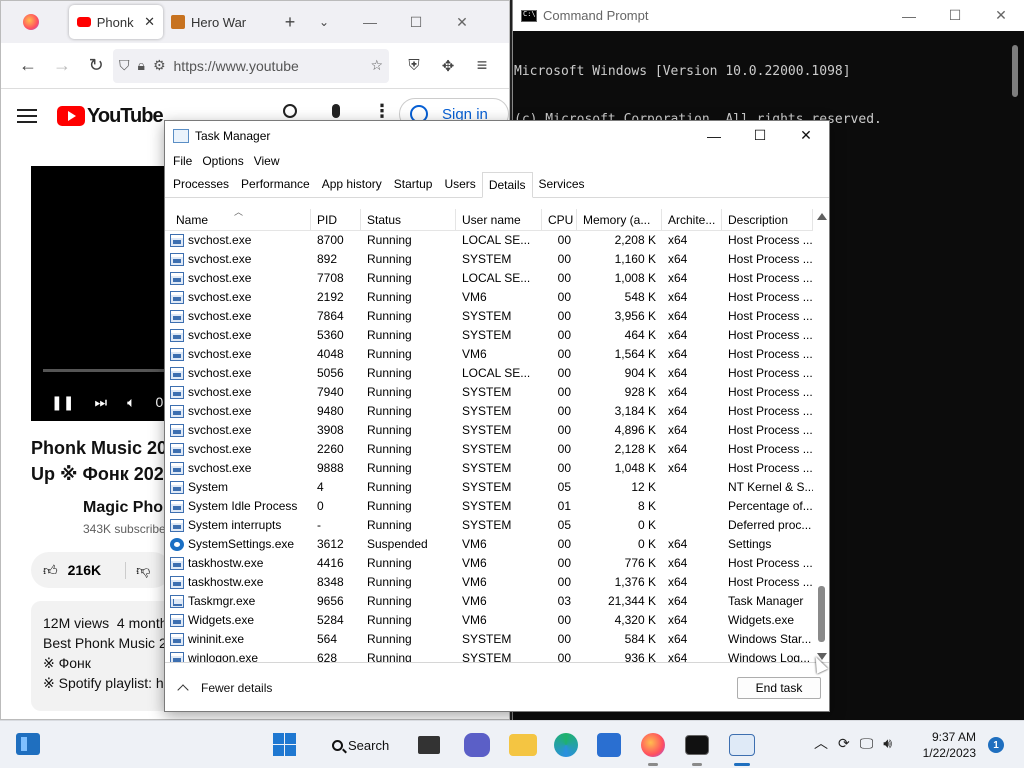 Image resolution: width=1024 pixels, height=768 pixels. What do you see at coordinates (459, 185) in the screenshot?
I see `tab-users: Users` at bounding box center [459, 185].